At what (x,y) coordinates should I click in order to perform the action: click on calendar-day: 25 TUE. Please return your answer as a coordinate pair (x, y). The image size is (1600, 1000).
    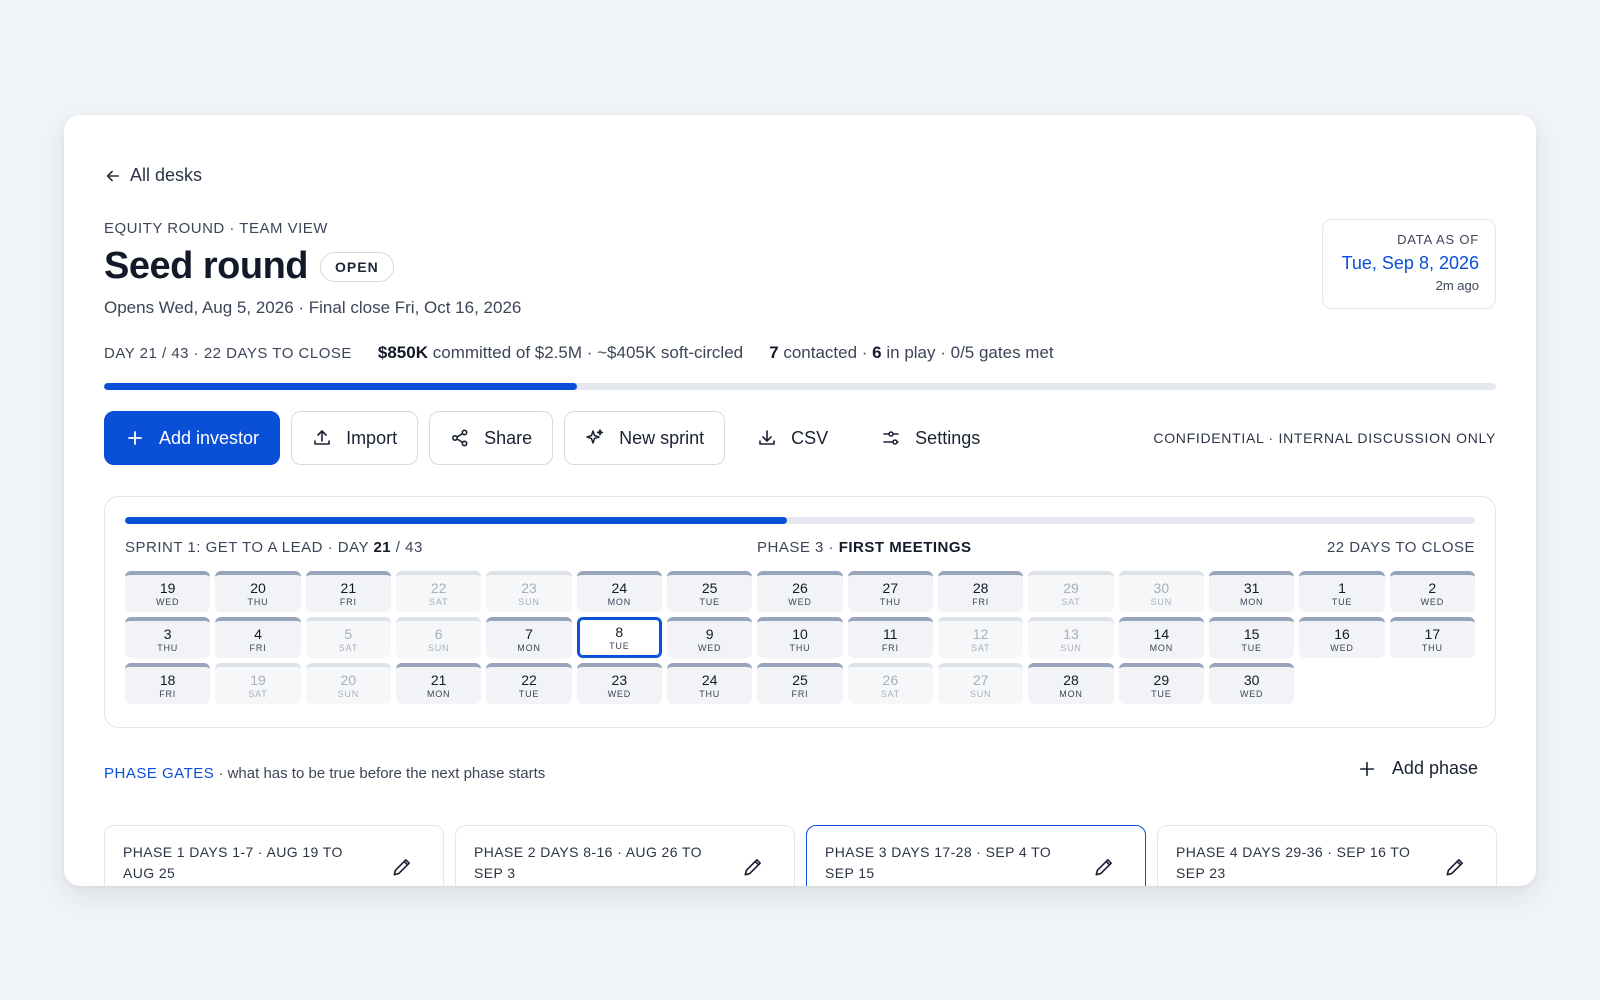
    Looking at the image, I should click on (710, 591).